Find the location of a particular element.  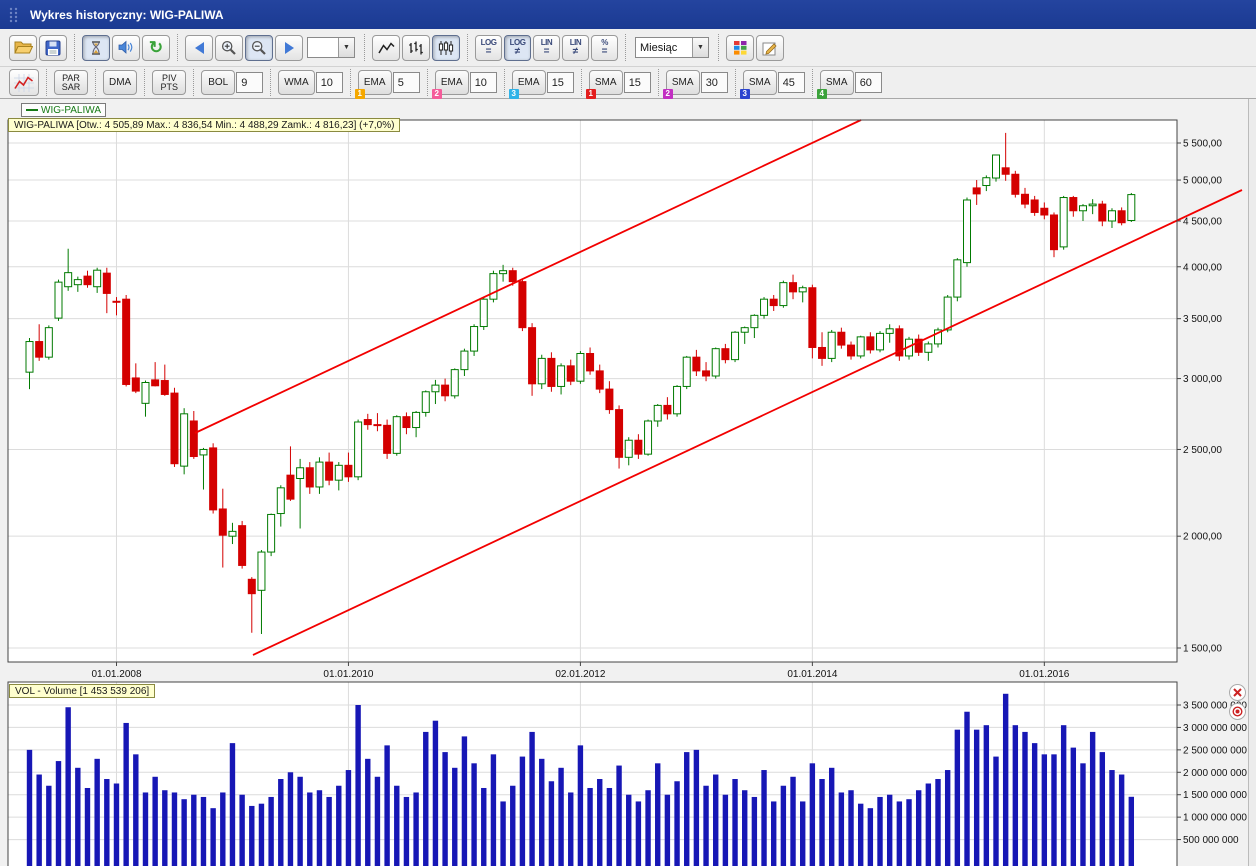

close-volume-pane-button is located at coordinates (1237, 692).